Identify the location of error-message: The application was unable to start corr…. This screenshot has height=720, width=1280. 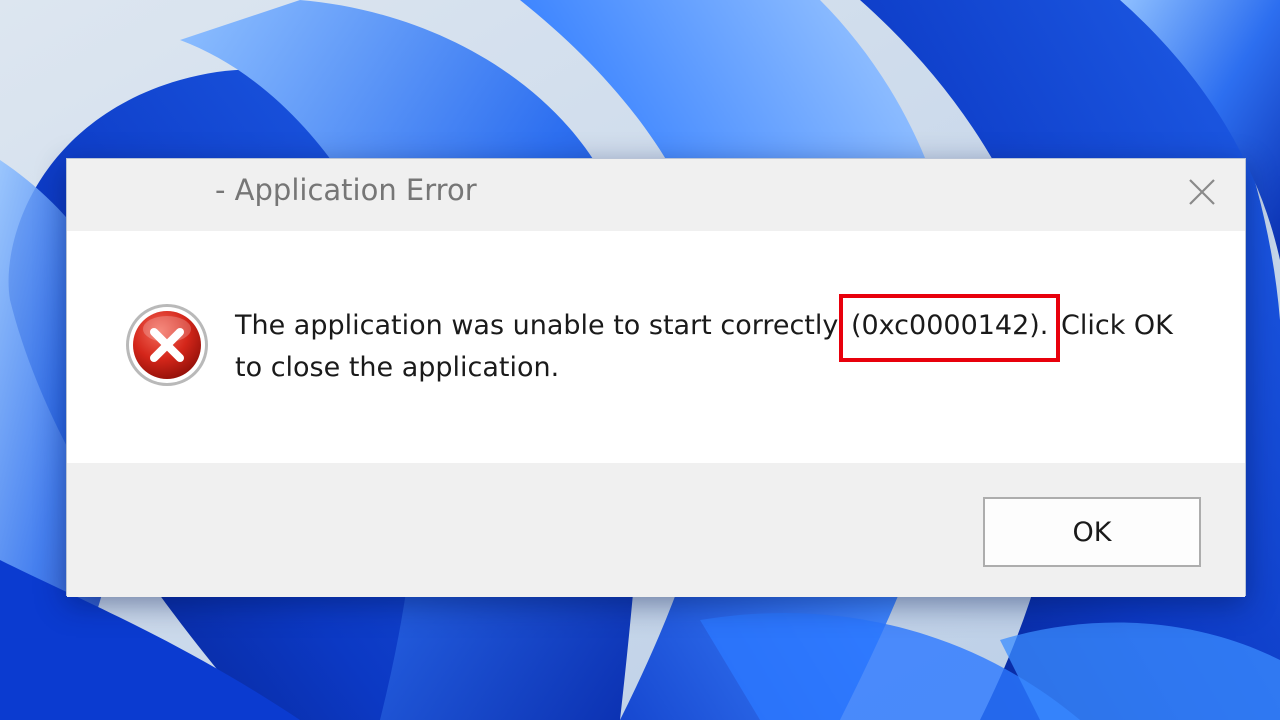
(715, 341).